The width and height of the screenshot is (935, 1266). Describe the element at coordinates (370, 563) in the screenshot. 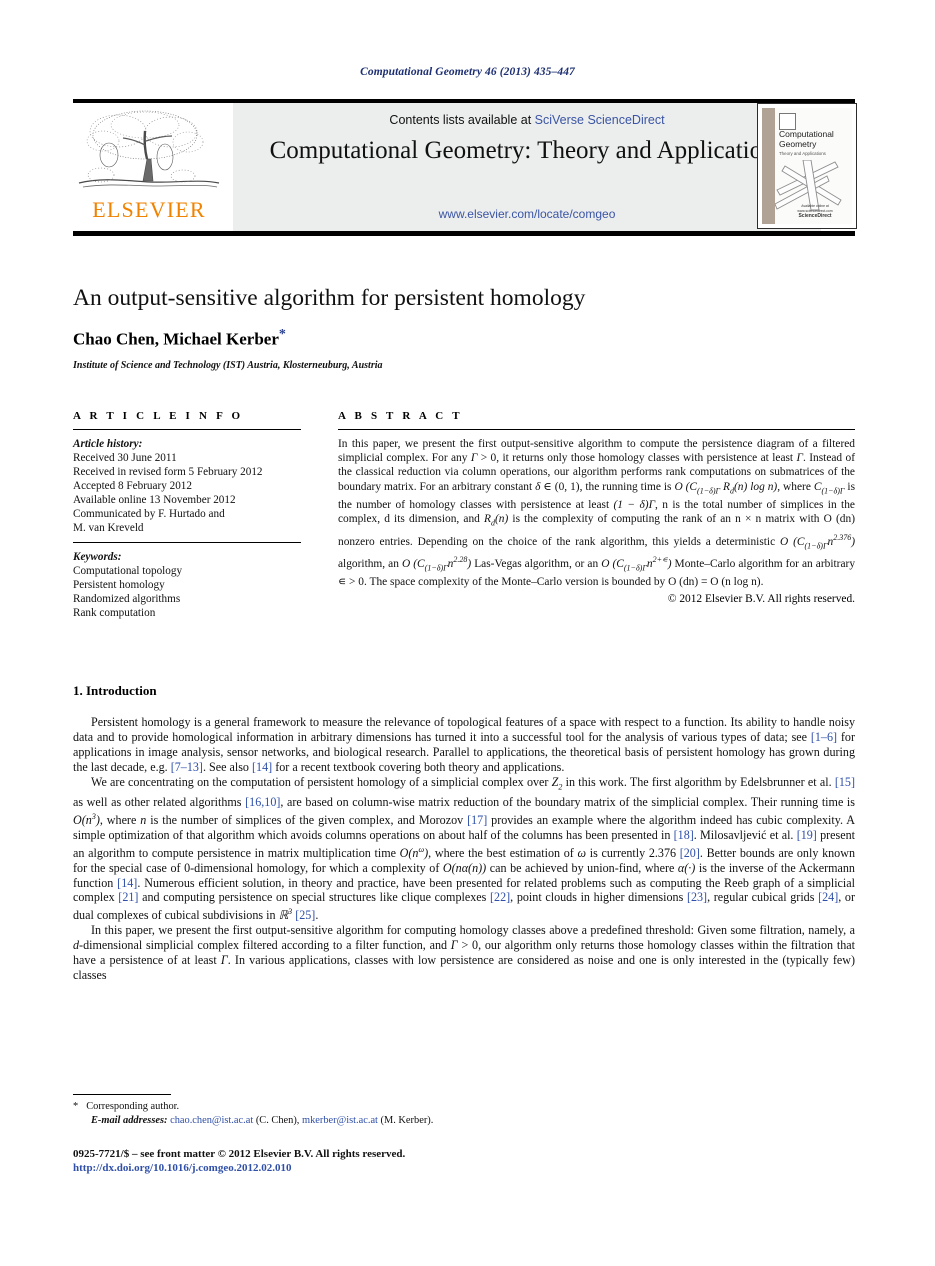

I see `abstract-seg-8: algorithm, an` at that location.